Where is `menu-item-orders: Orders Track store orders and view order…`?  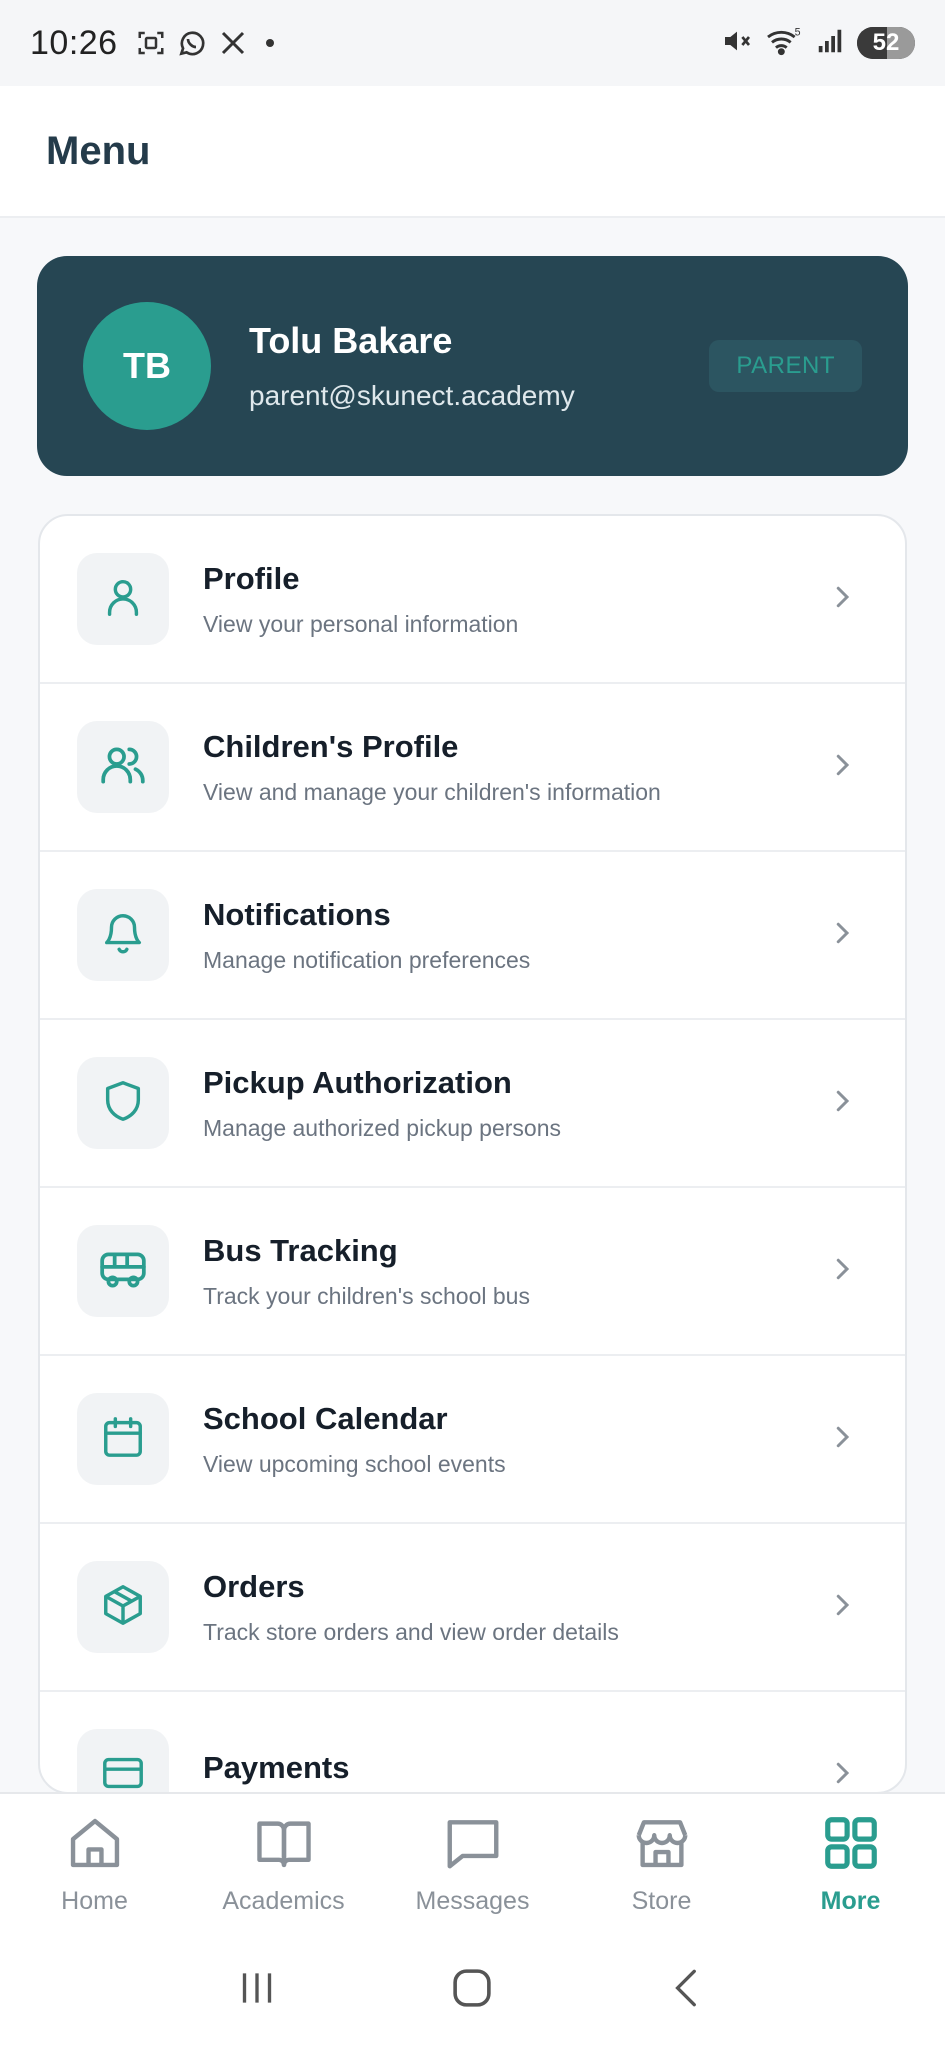
menu-item-orders: Orders Track store orders and view order… is located at coordinates (472, 1608).